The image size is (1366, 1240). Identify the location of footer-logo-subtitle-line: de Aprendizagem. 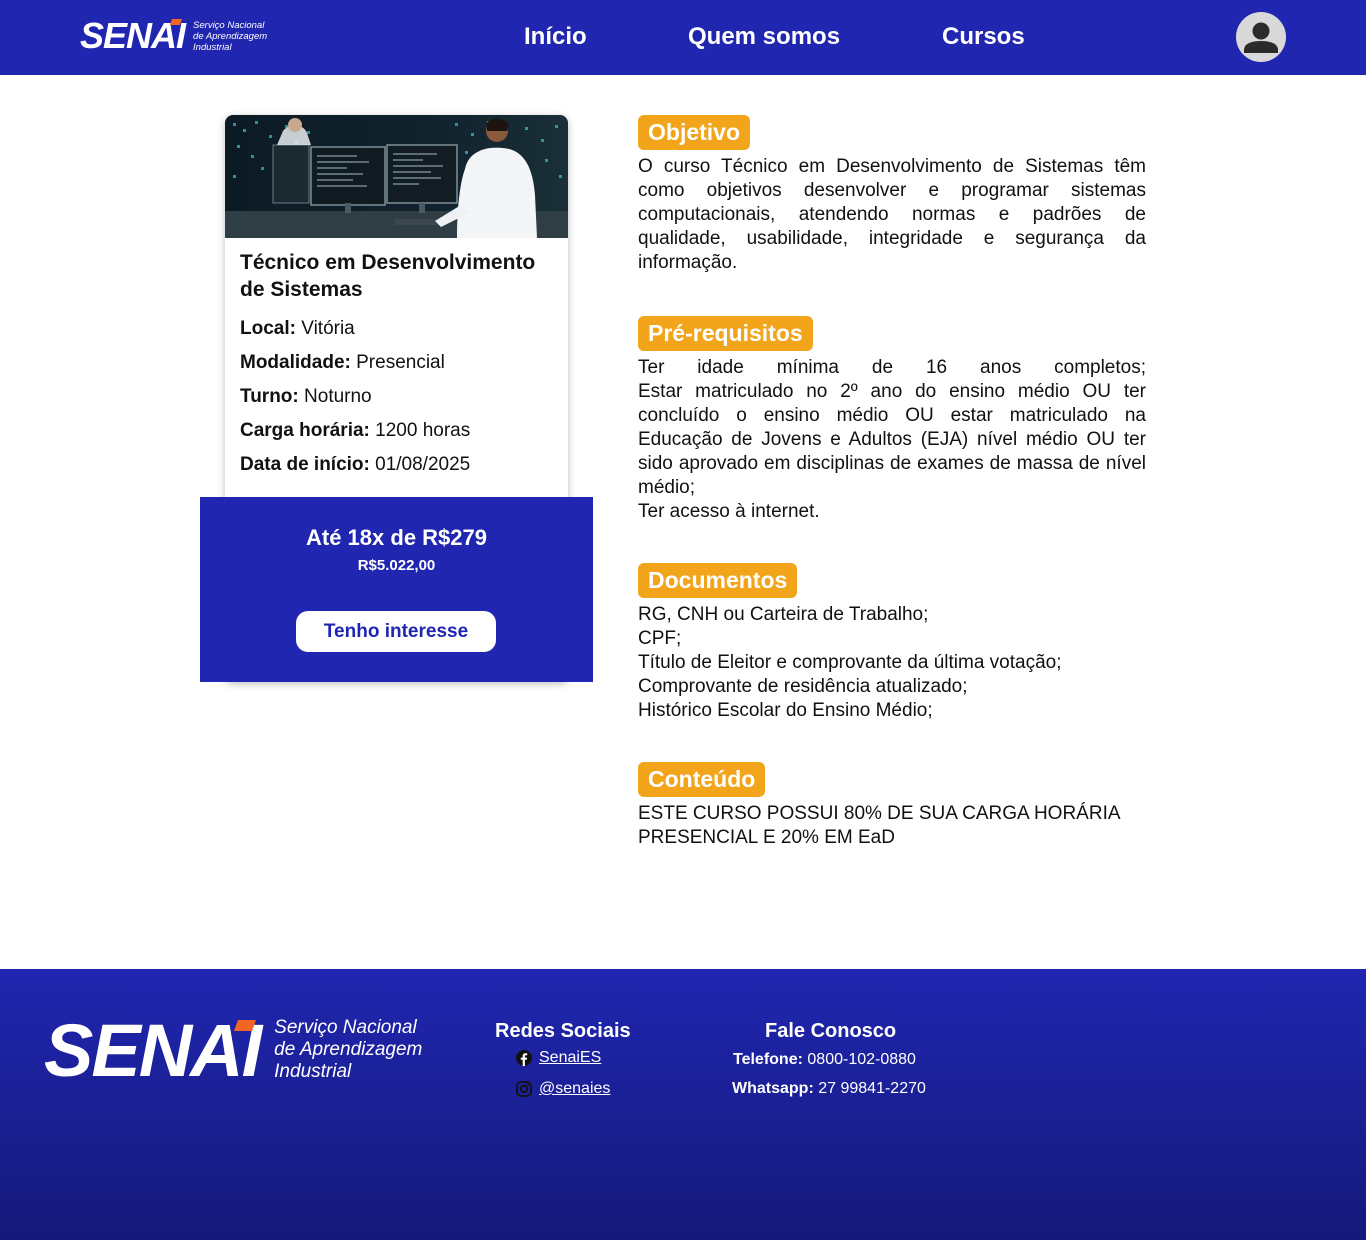
(348, 1049).